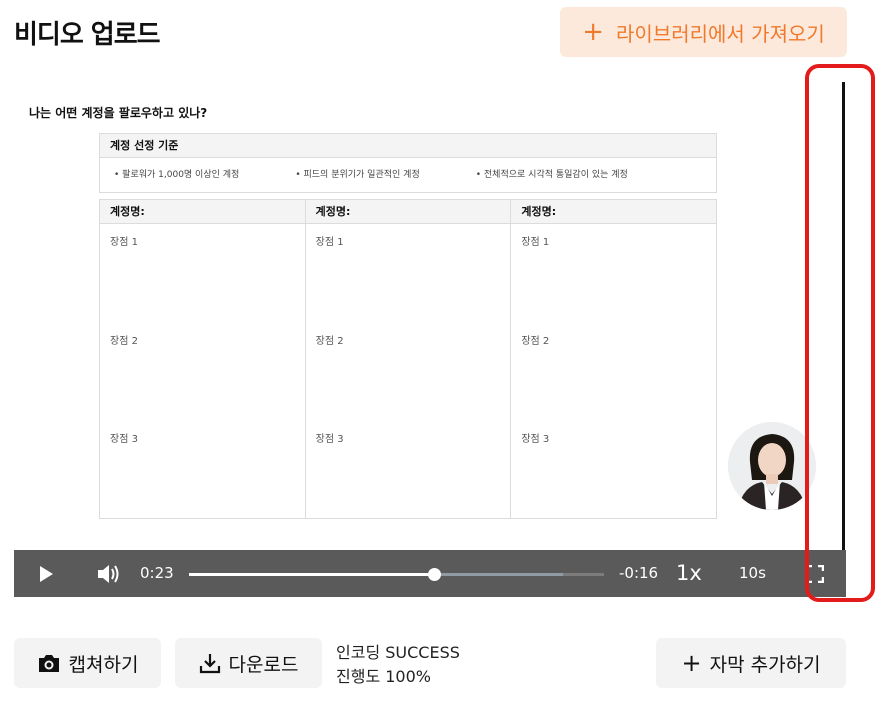 Image resolution: width=881 pixels, height=707 pixels. Describe the element at coordinates (765, 664) in the screenshot. I see `add-subtitle-label: 자막 추가하기` at that location.